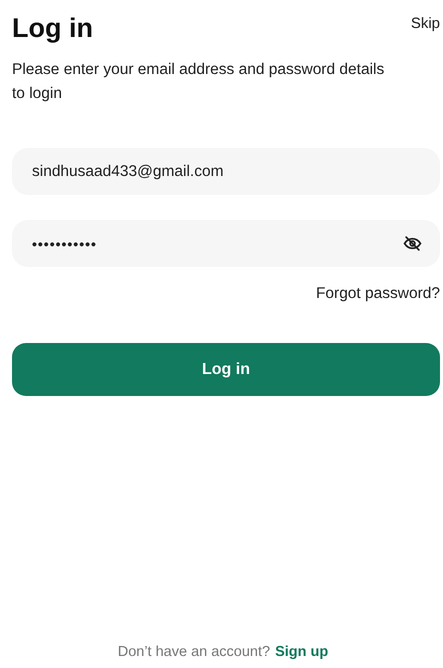  I want to click on login-button: Log in, so click(226, 369).